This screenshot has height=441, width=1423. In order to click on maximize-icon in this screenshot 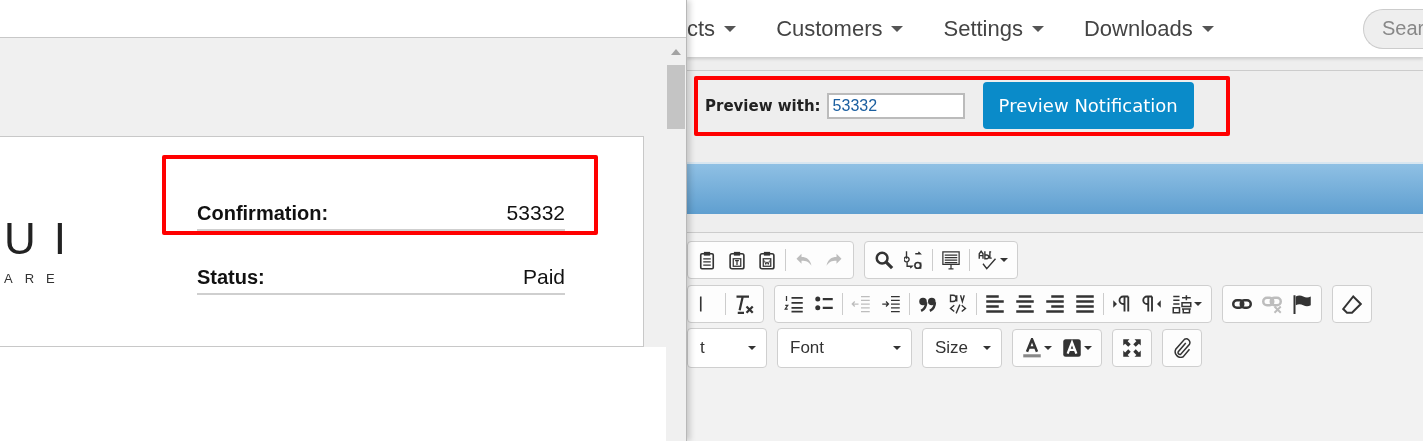, I will do `click(1132, 348)`.